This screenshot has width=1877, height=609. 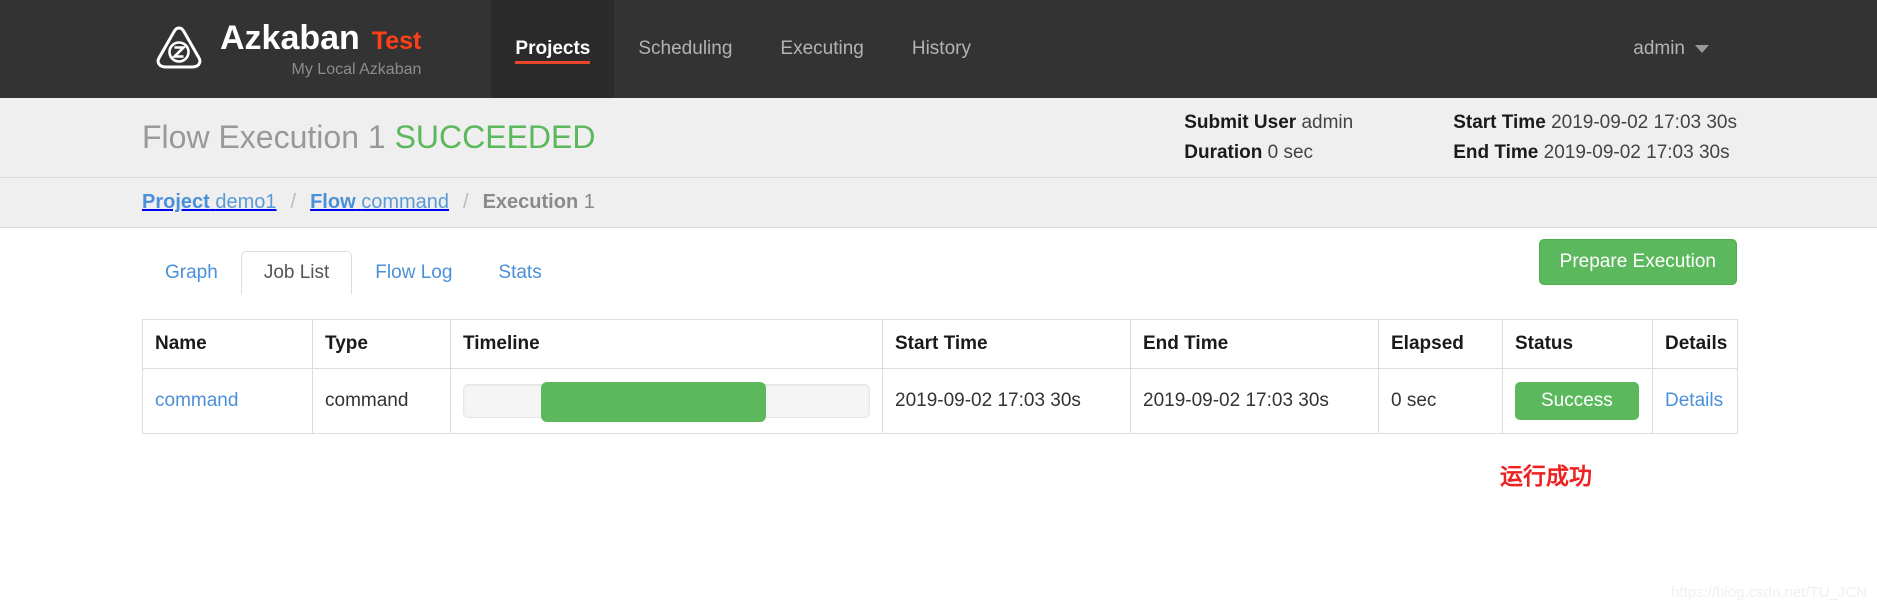 What do you see at coordinates (405, 202) in the screenshot?
I see `breadcrumb-flow-value: command` at bounding box center [405, 202].